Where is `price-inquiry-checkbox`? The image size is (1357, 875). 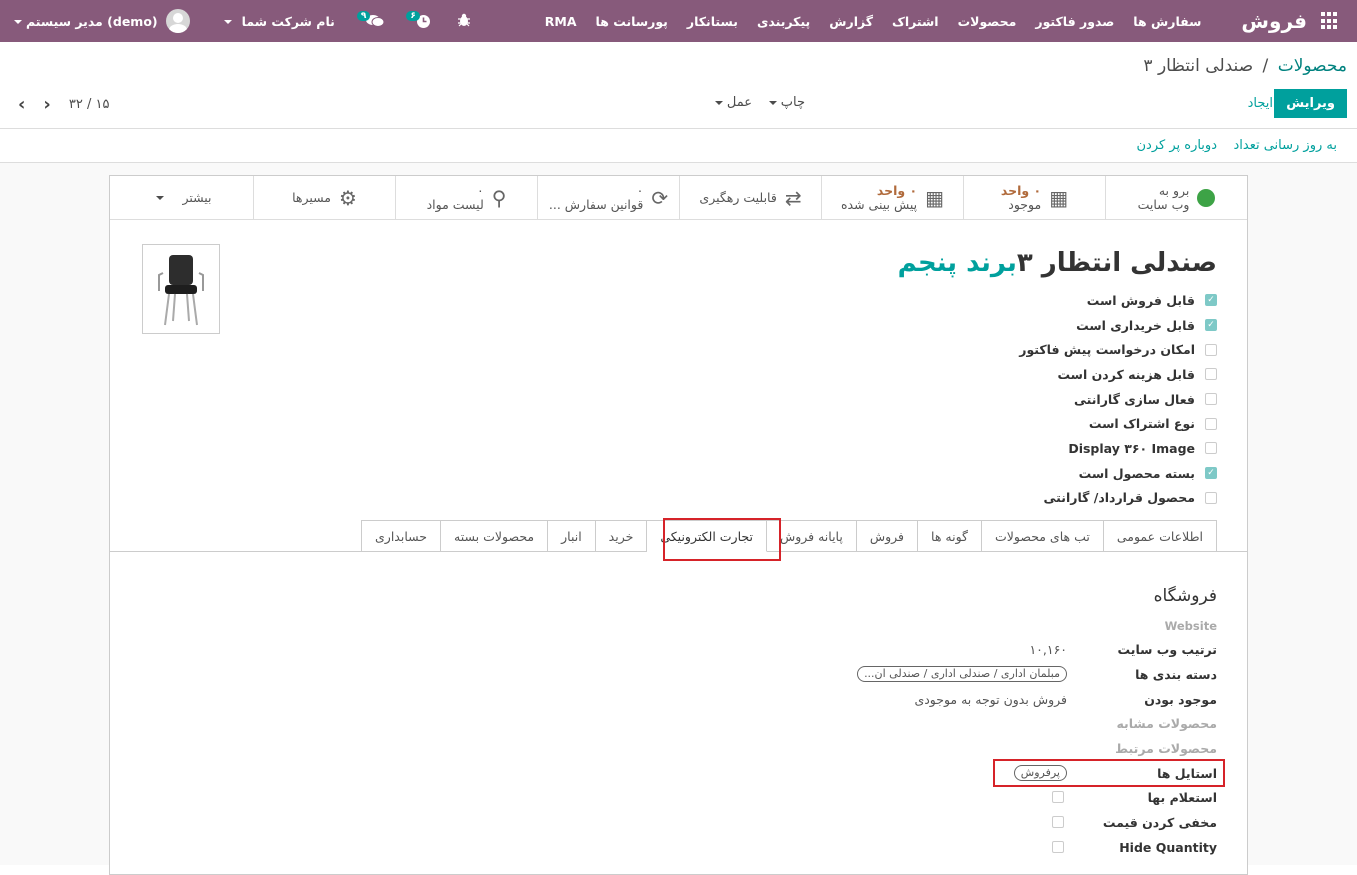 price-inquiry-checkbox is located at coordinates (1058, 797).